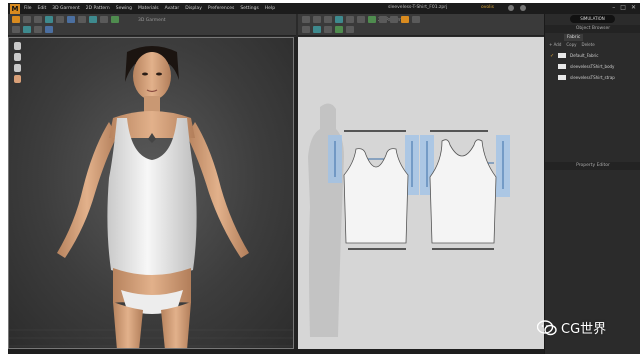 This screenshot has width=640, height=360. Describe the element at coordinates (317, 19) in the screenshot. I see `edit-pattern-icon` at that location.